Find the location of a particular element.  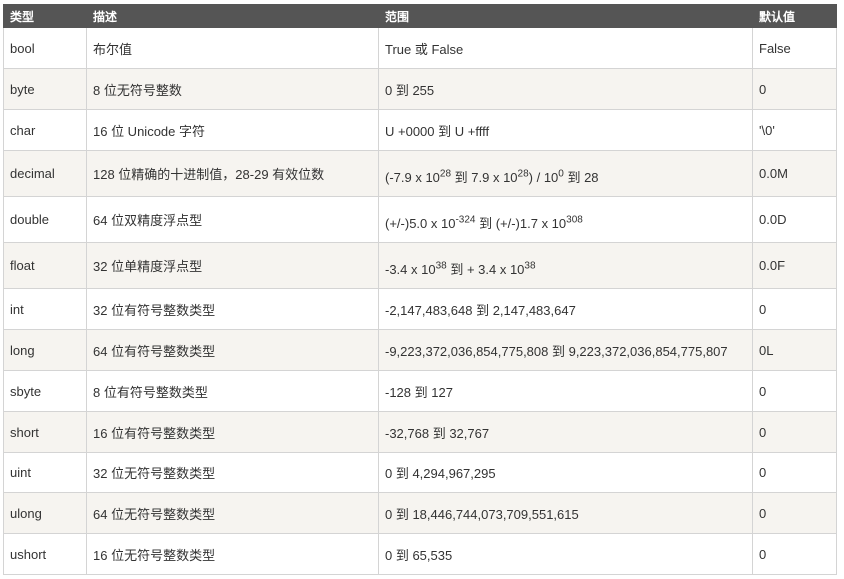

range-text: (+/-)5.0 x 10 is located at coordinates (420, 223).